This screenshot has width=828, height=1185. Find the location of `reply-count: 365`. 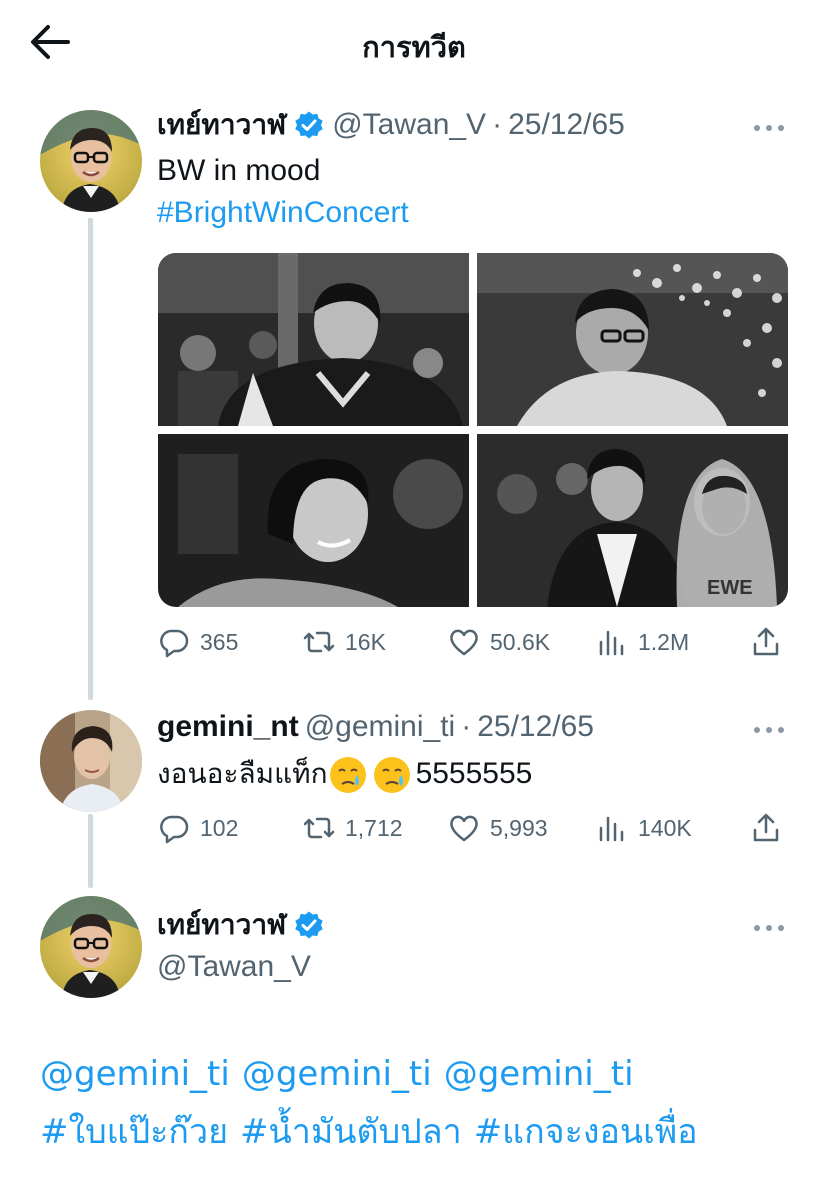

reply-count: 365 is located at coordinates (219, 641).